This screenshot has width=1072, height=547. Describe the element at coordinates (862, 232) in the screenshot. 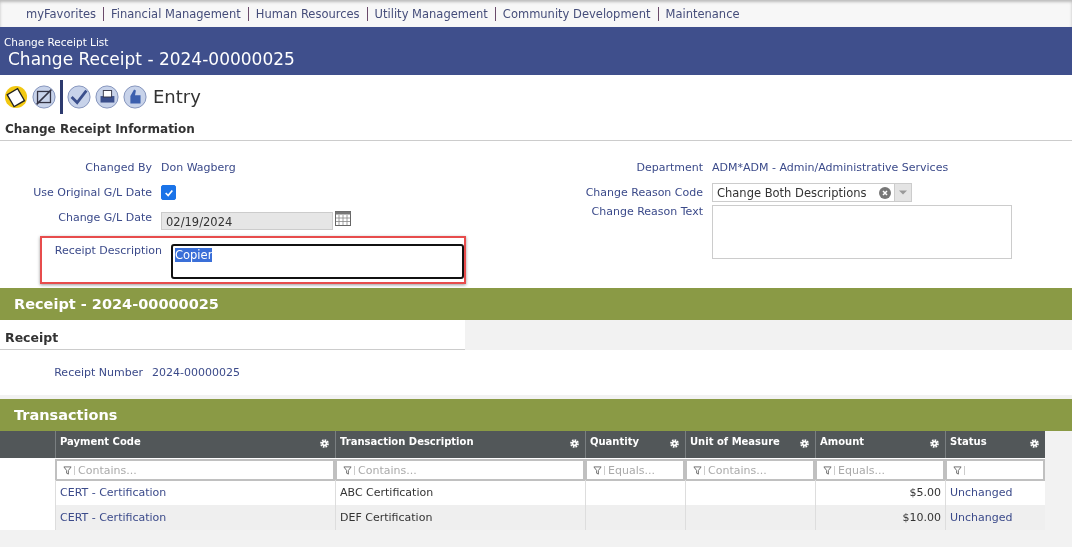

I see `reason-text-field` at that location.